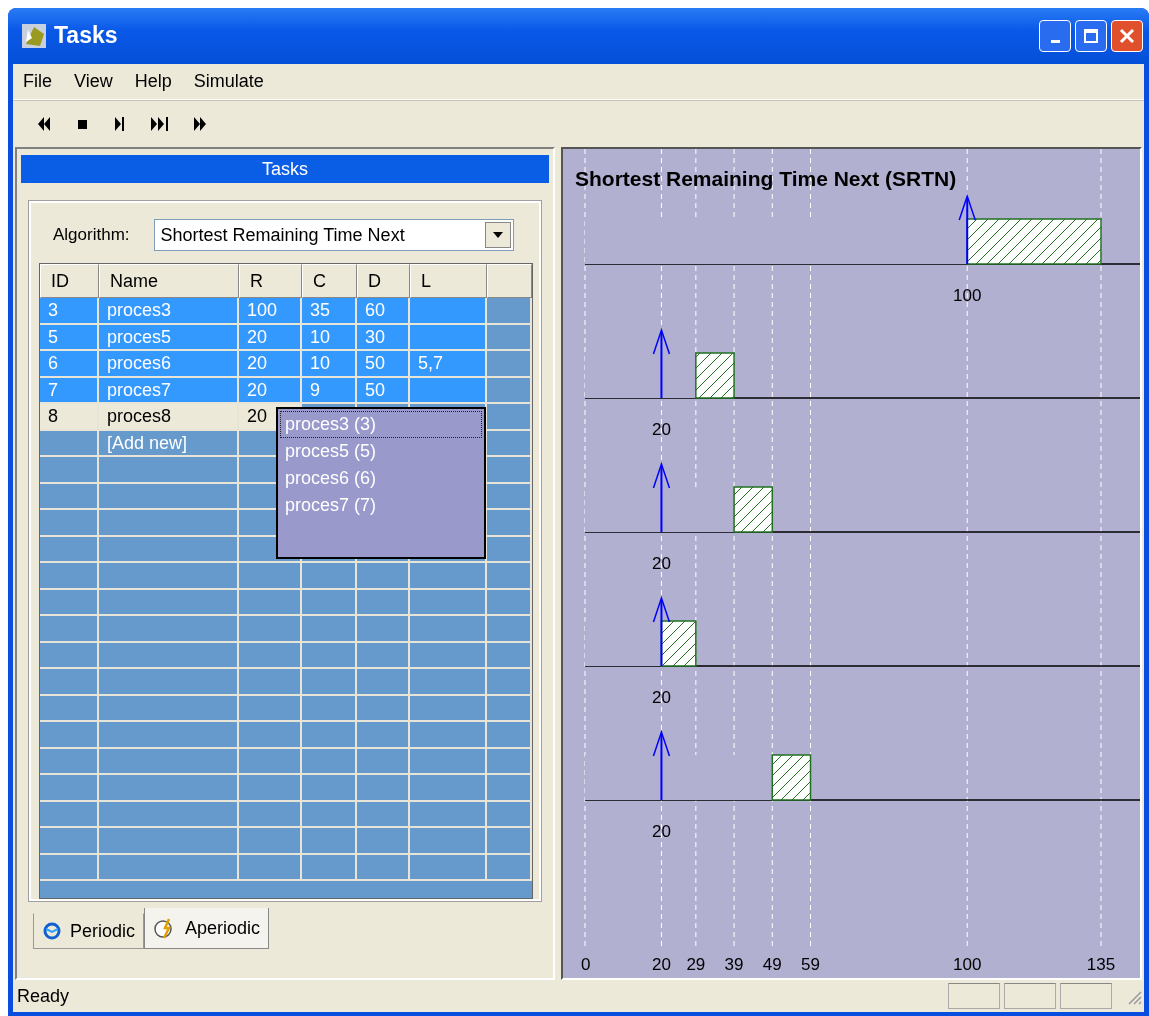  Describe the element at coordinates (329, 281) in the screenshot. I see `column-header: C` at that location.